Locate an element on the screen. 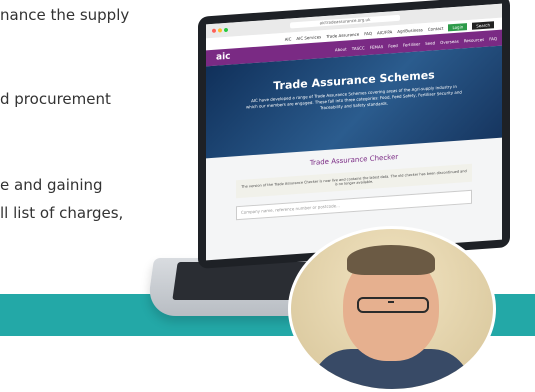  nav-fertiliser: Fertiliser is located at coordinates (411, 44).